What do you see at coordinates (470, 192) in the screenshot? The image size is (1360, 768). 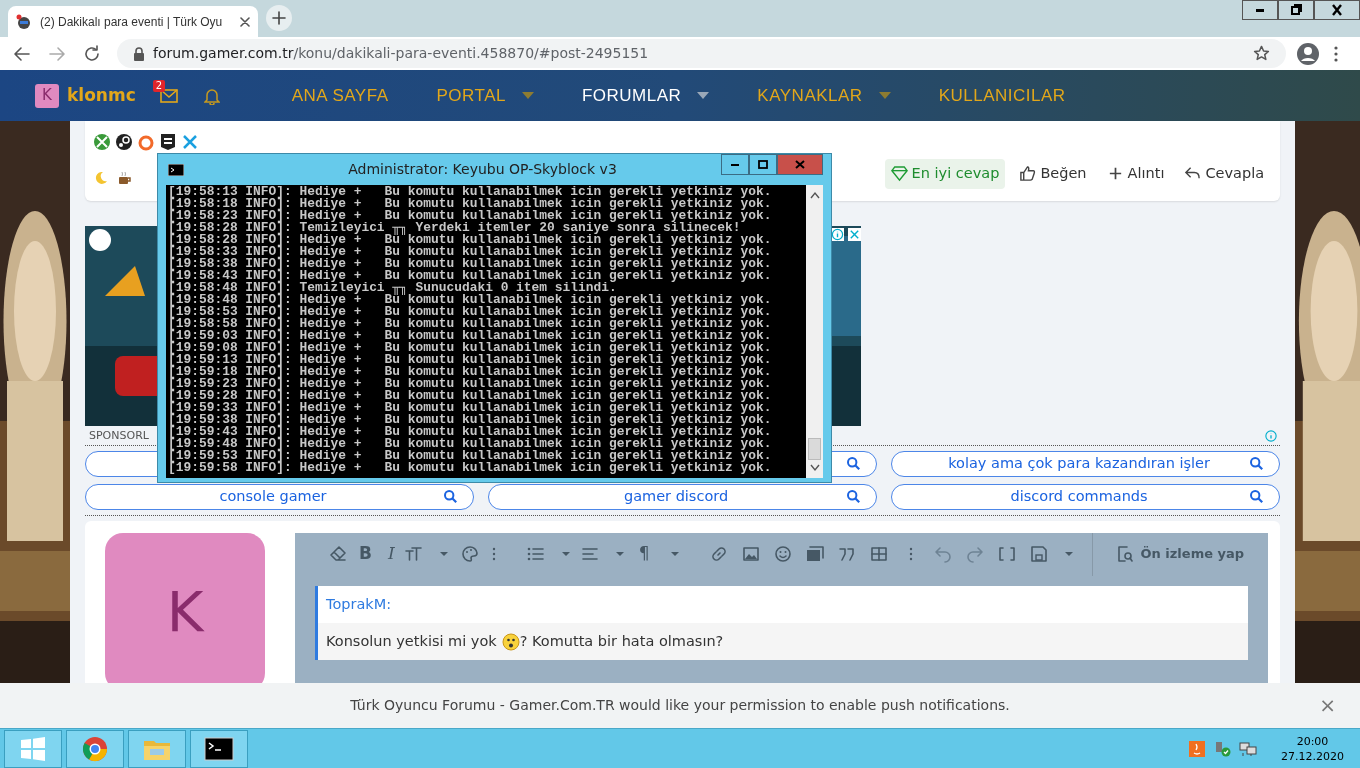 I see `console-line: [19:58:13 INFO]: Hediye + Bu komutu kullanabilmek icin gerekli yetkiniz yok.` at bounding box center [470, 192].